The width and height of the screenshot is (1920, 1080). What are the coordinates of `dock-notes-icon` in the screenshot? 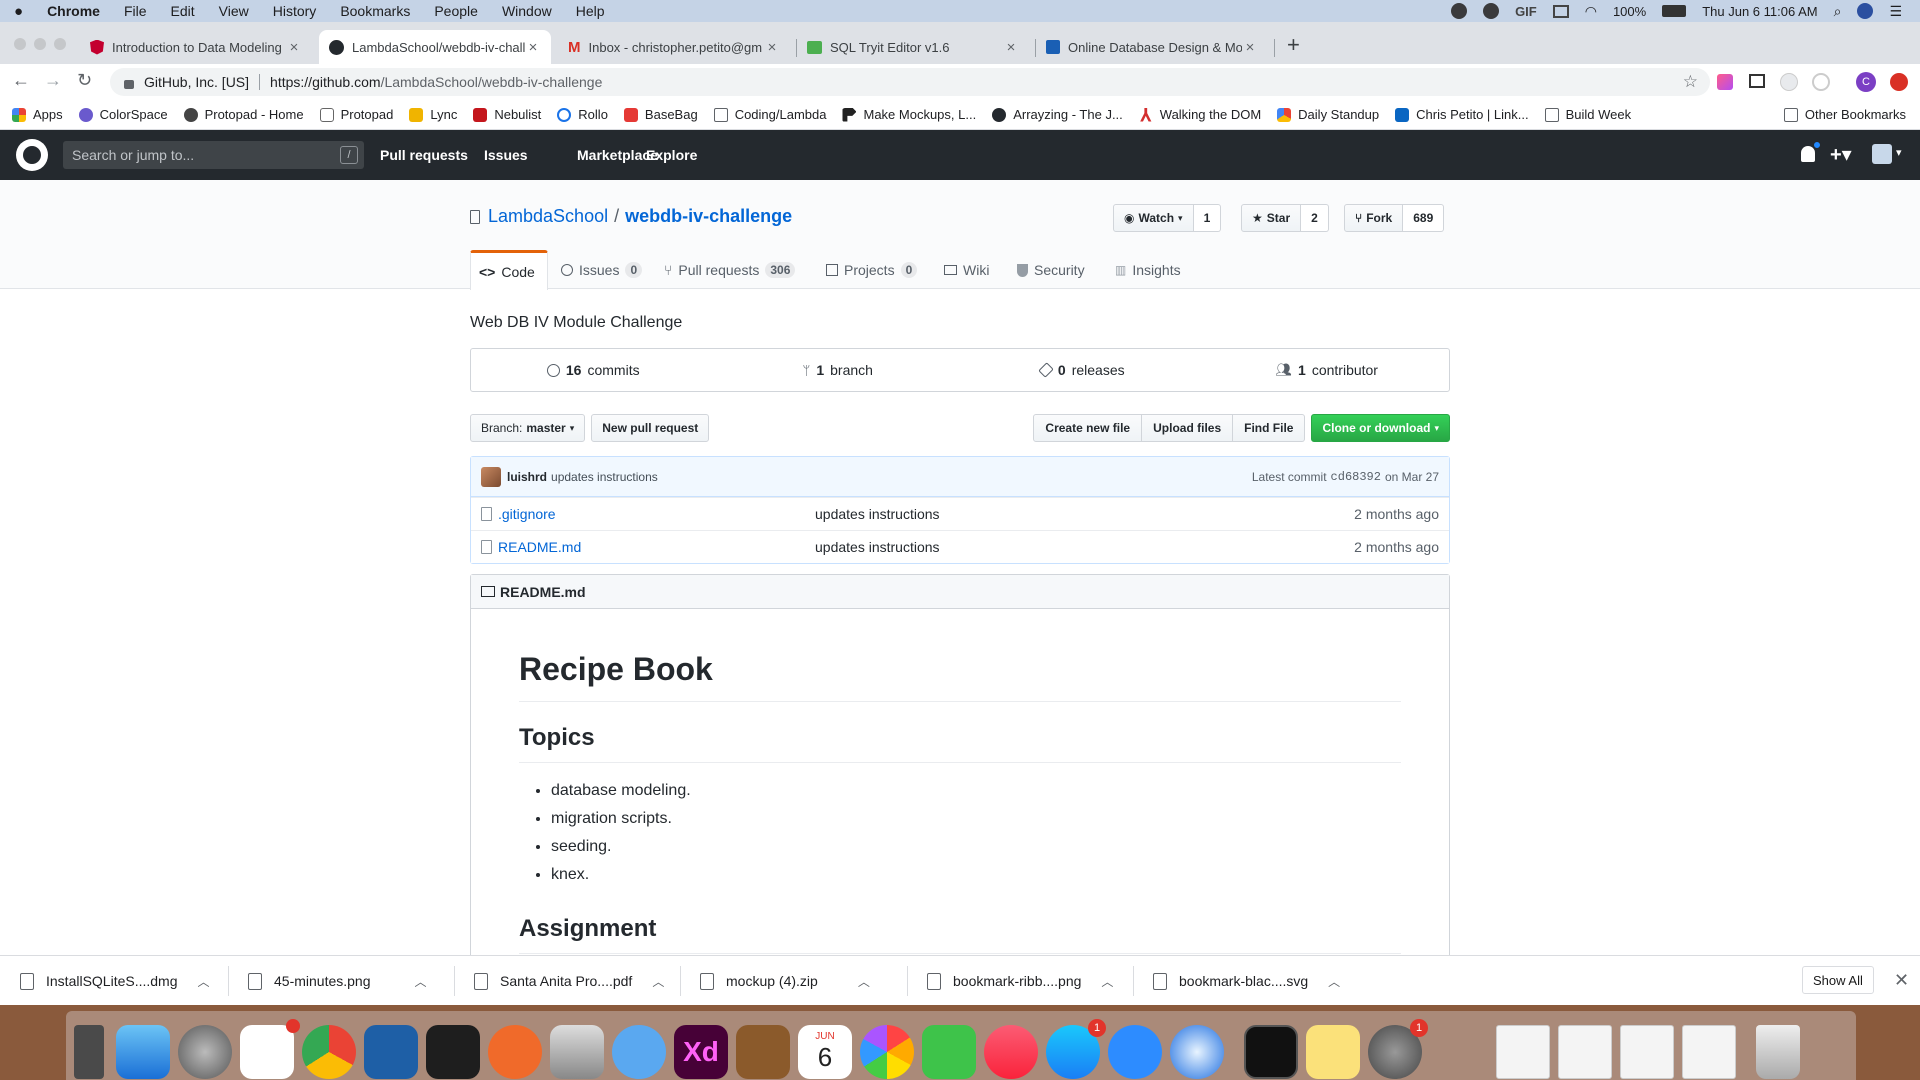 It's located at (1333, 1052).